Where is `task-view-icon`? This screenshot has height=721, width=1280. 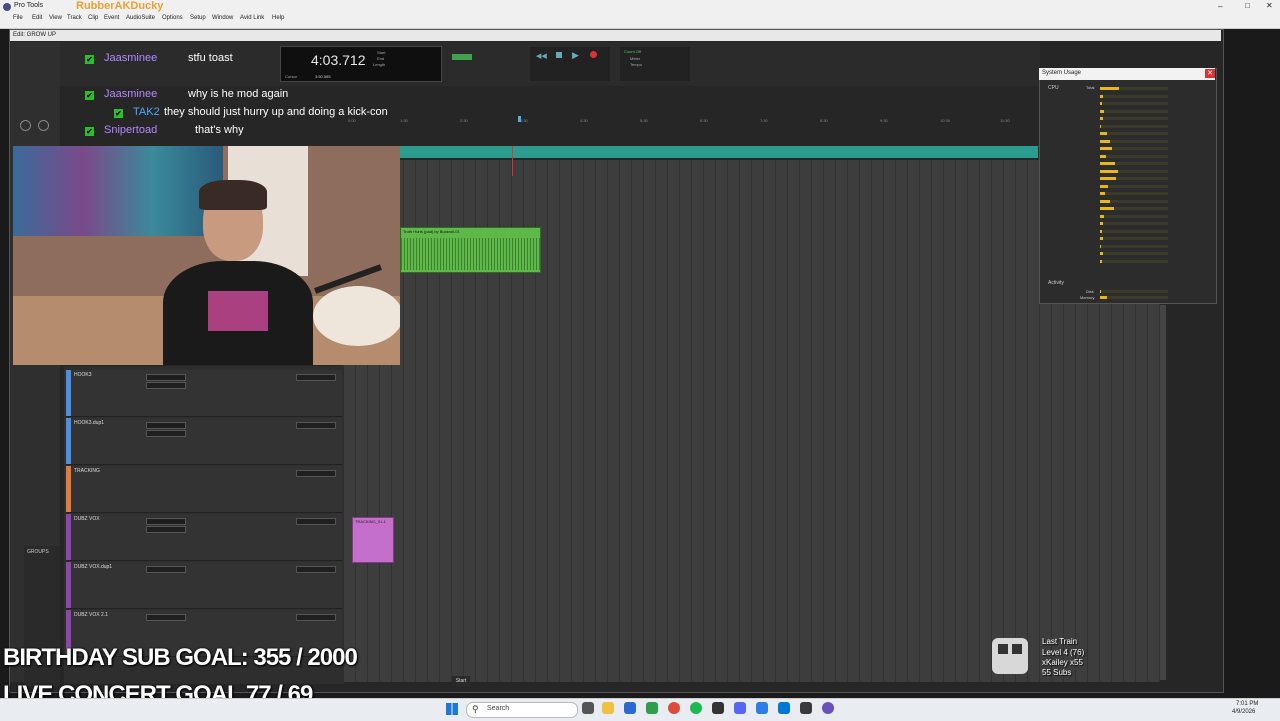 task-view-icon is located at coordinates (588, 708).